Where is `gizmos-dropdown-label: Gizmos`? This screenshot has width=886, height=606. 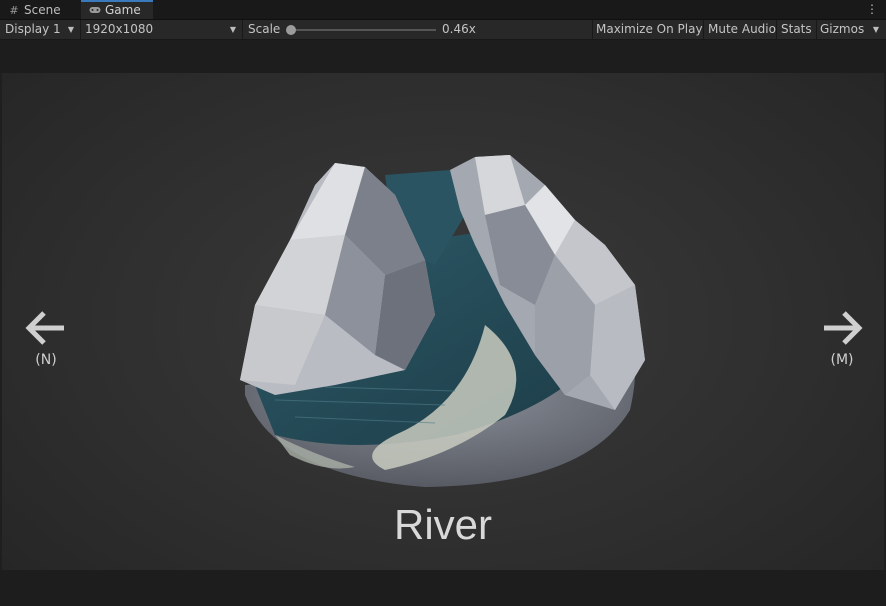 gizmos-dropdown-label: Gizmos is located at coordinates (842, 29).